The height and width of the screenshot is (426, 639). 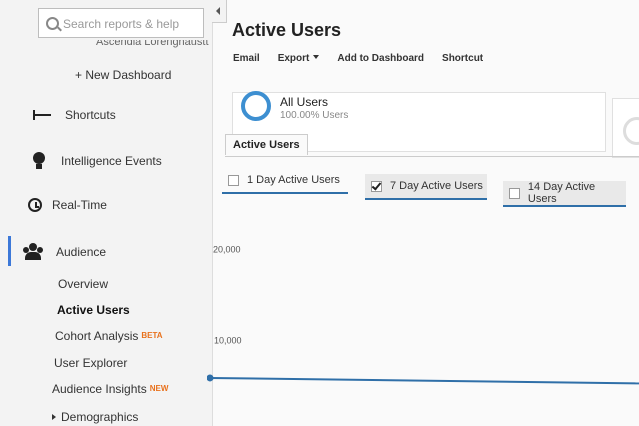 What do you see at coordinates (424, 380) in the screenshot?
I see `series-line` at bounding box center [424, 380].